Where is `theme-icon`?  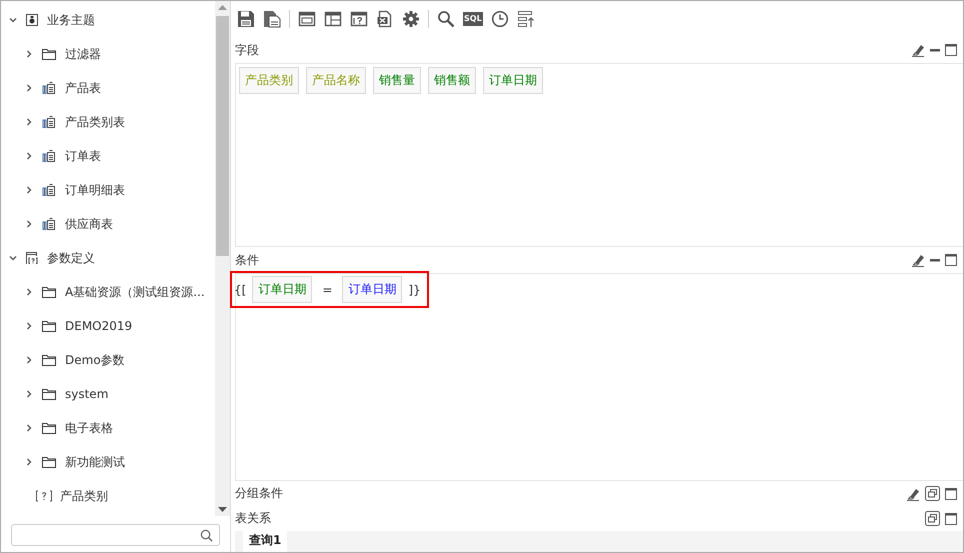
theme-icon is located at coordinates (32, 20).